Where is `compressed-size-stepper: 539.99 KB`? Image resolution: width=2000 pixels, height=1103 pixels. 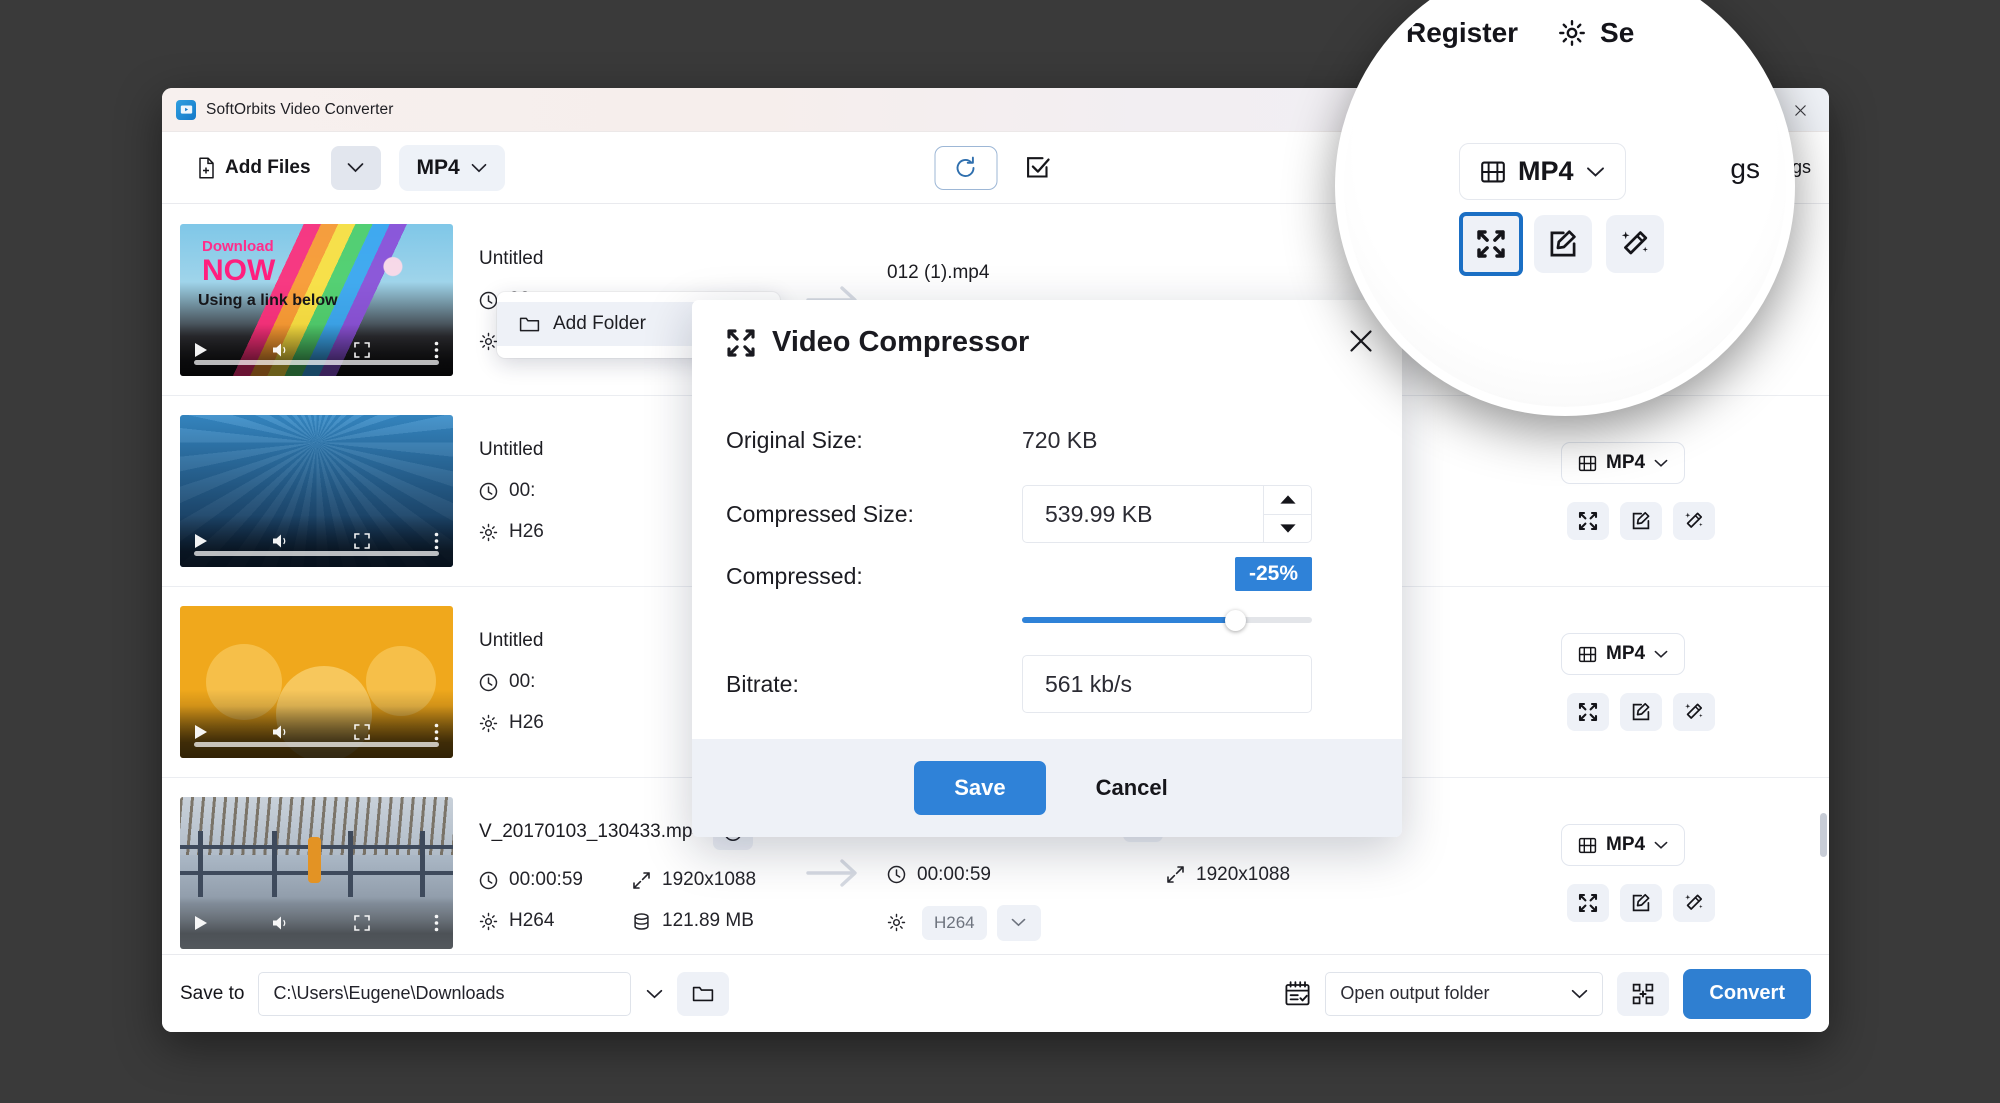
compressed-size-stepper: 539.99 KB is located at coordinates (1167, 514).